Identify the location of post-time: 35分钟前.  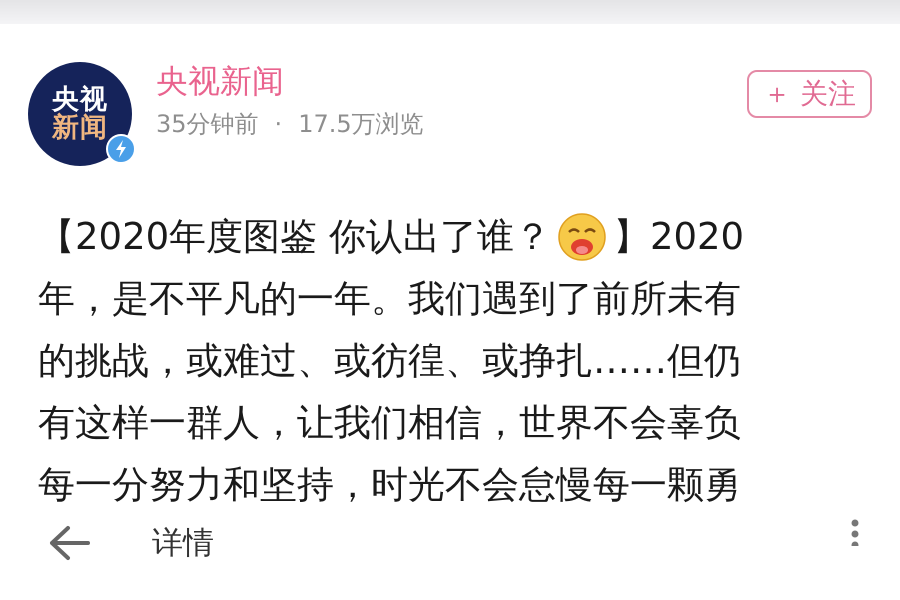
(207, 125).